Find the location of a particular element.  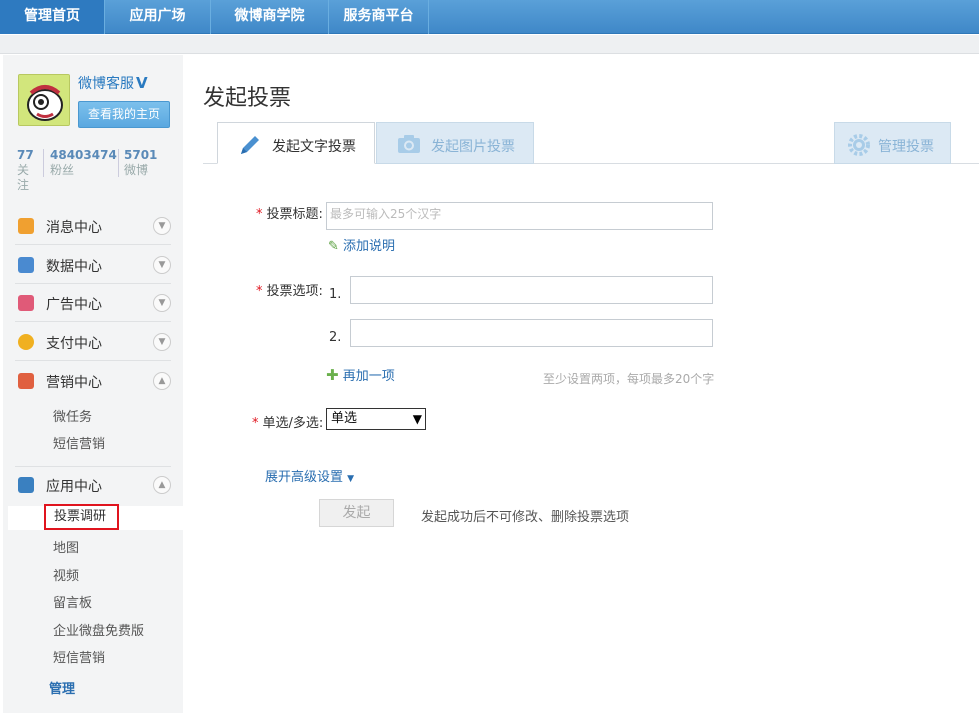

stat-posts-label: 微博 is located at coordinates (136, 170).